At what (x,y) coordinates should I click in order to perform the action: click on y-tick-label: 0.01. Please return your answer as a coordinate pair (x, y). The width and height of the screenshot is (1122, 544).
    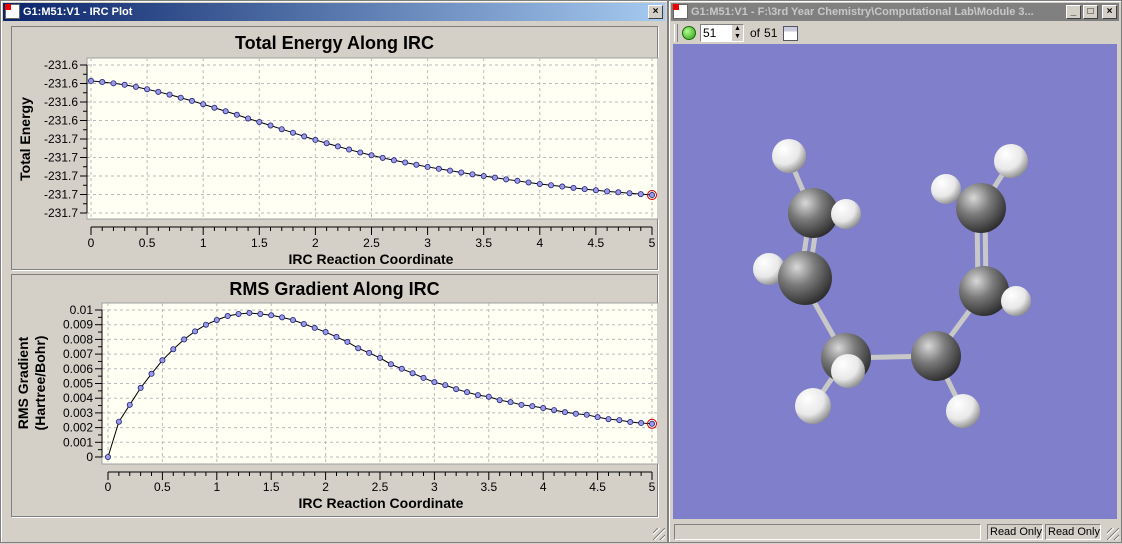
    Looking at the image, I should click on (82, 310).